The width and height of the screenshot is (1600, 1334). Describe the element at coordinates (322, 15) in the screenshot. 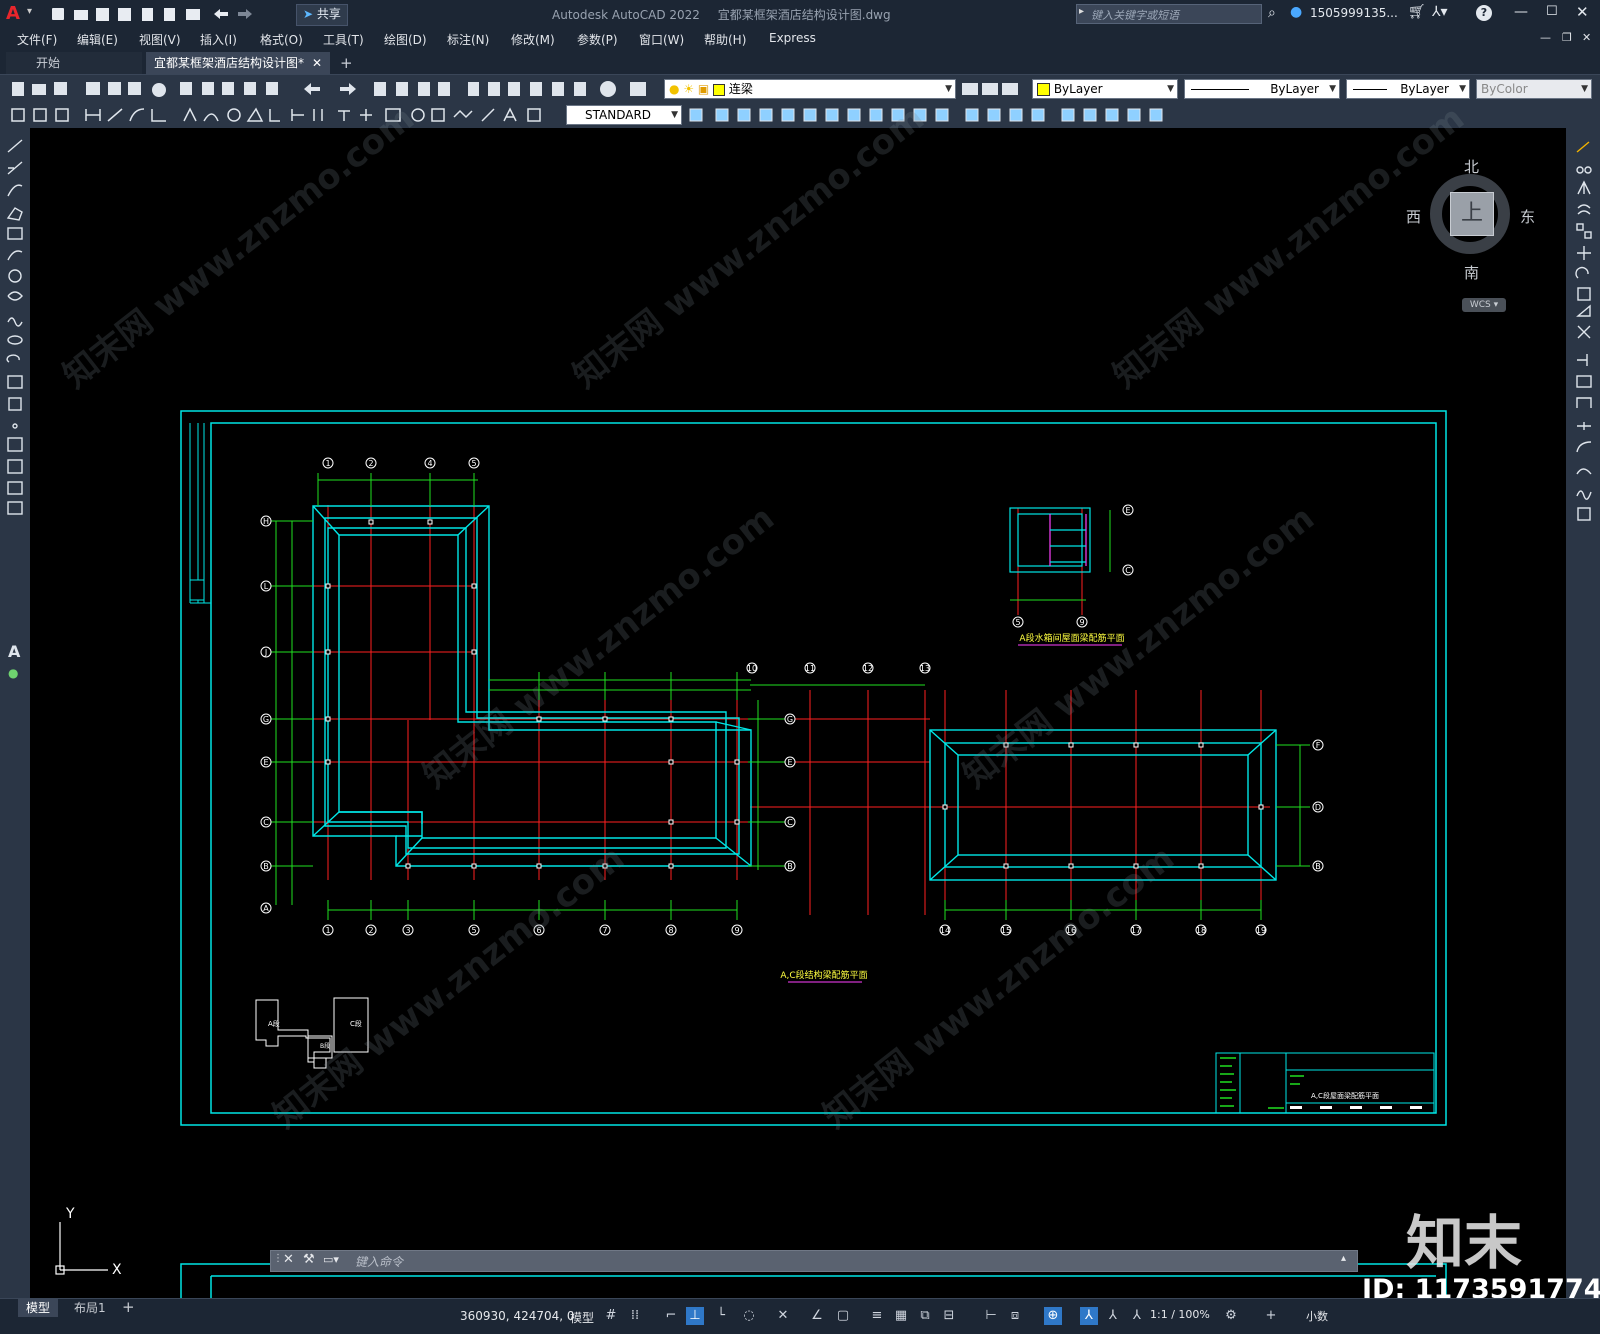

I see `share-button: ➤ 共享` at that location.